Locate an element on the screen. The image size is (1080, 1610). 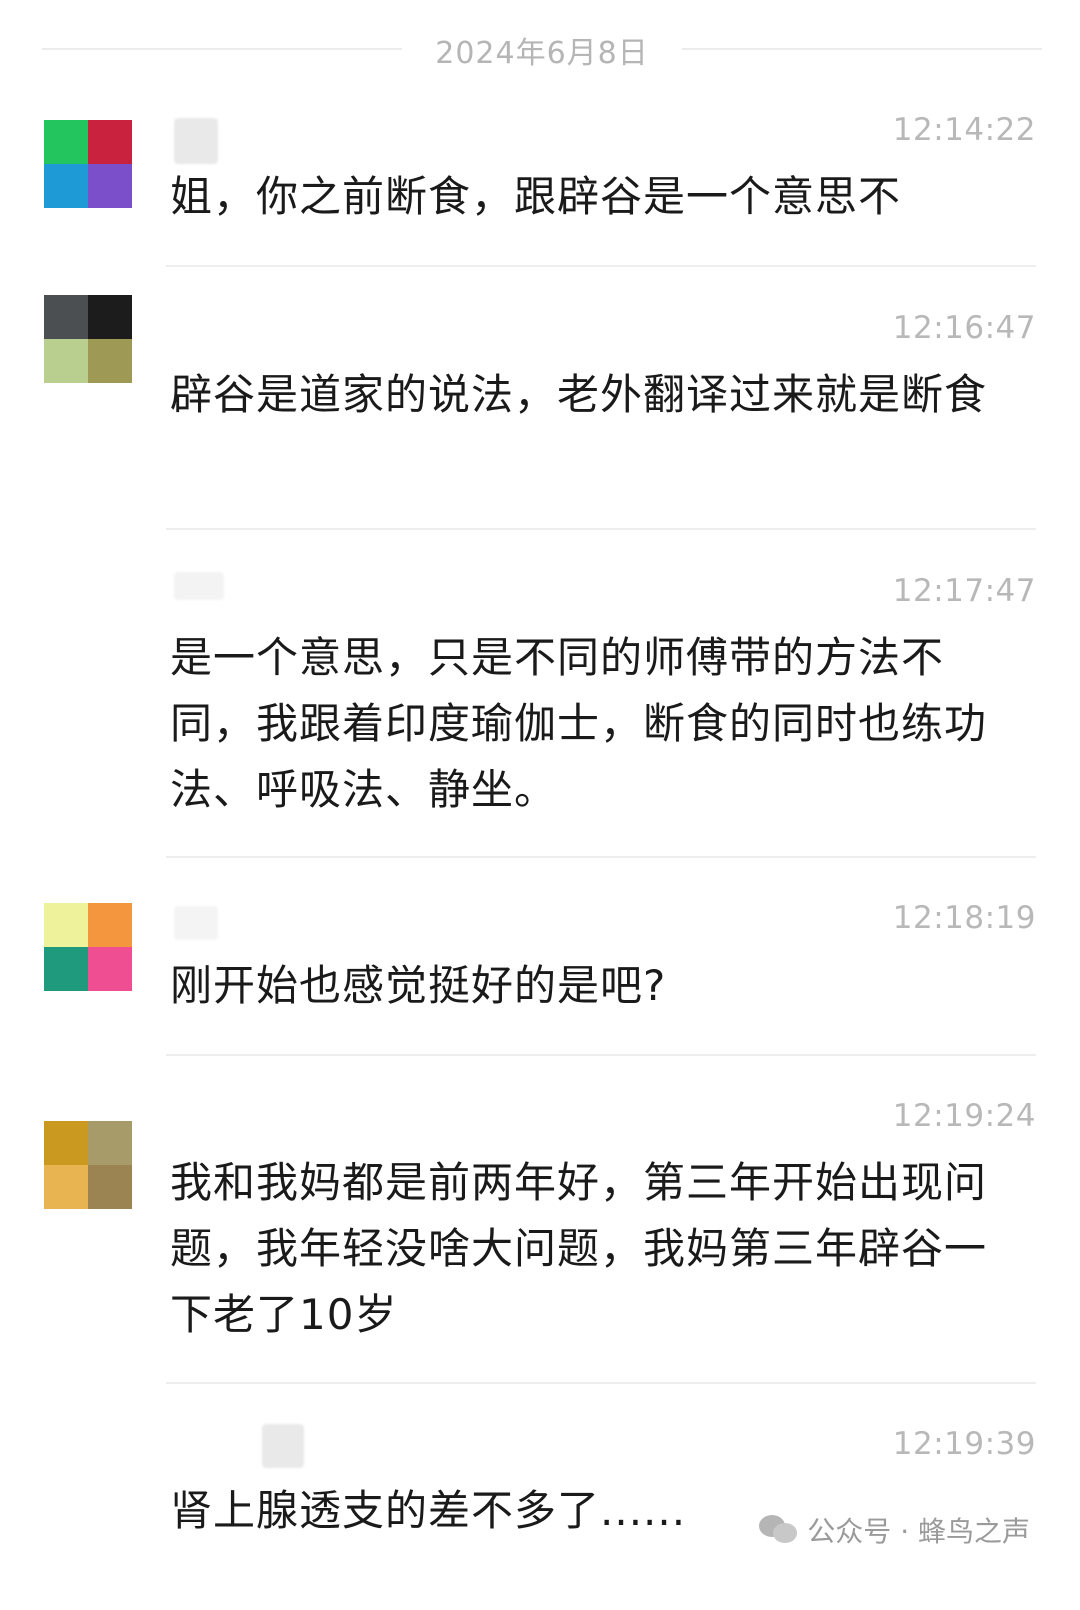
message-time: 12:14:22 is located at coordinates (964, 130).